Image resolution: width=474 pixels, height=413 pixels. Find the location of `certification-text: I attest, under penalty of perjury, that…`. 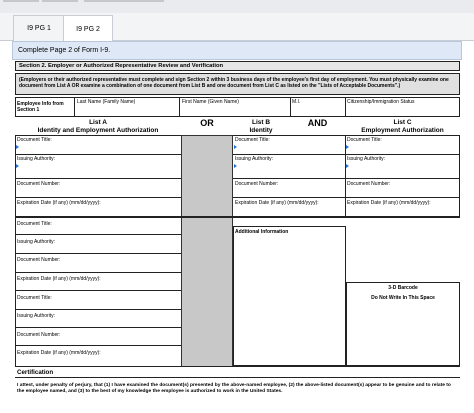

certification-text: I attest, under penalty of perjury, that… is located at coordinates (234, 389).